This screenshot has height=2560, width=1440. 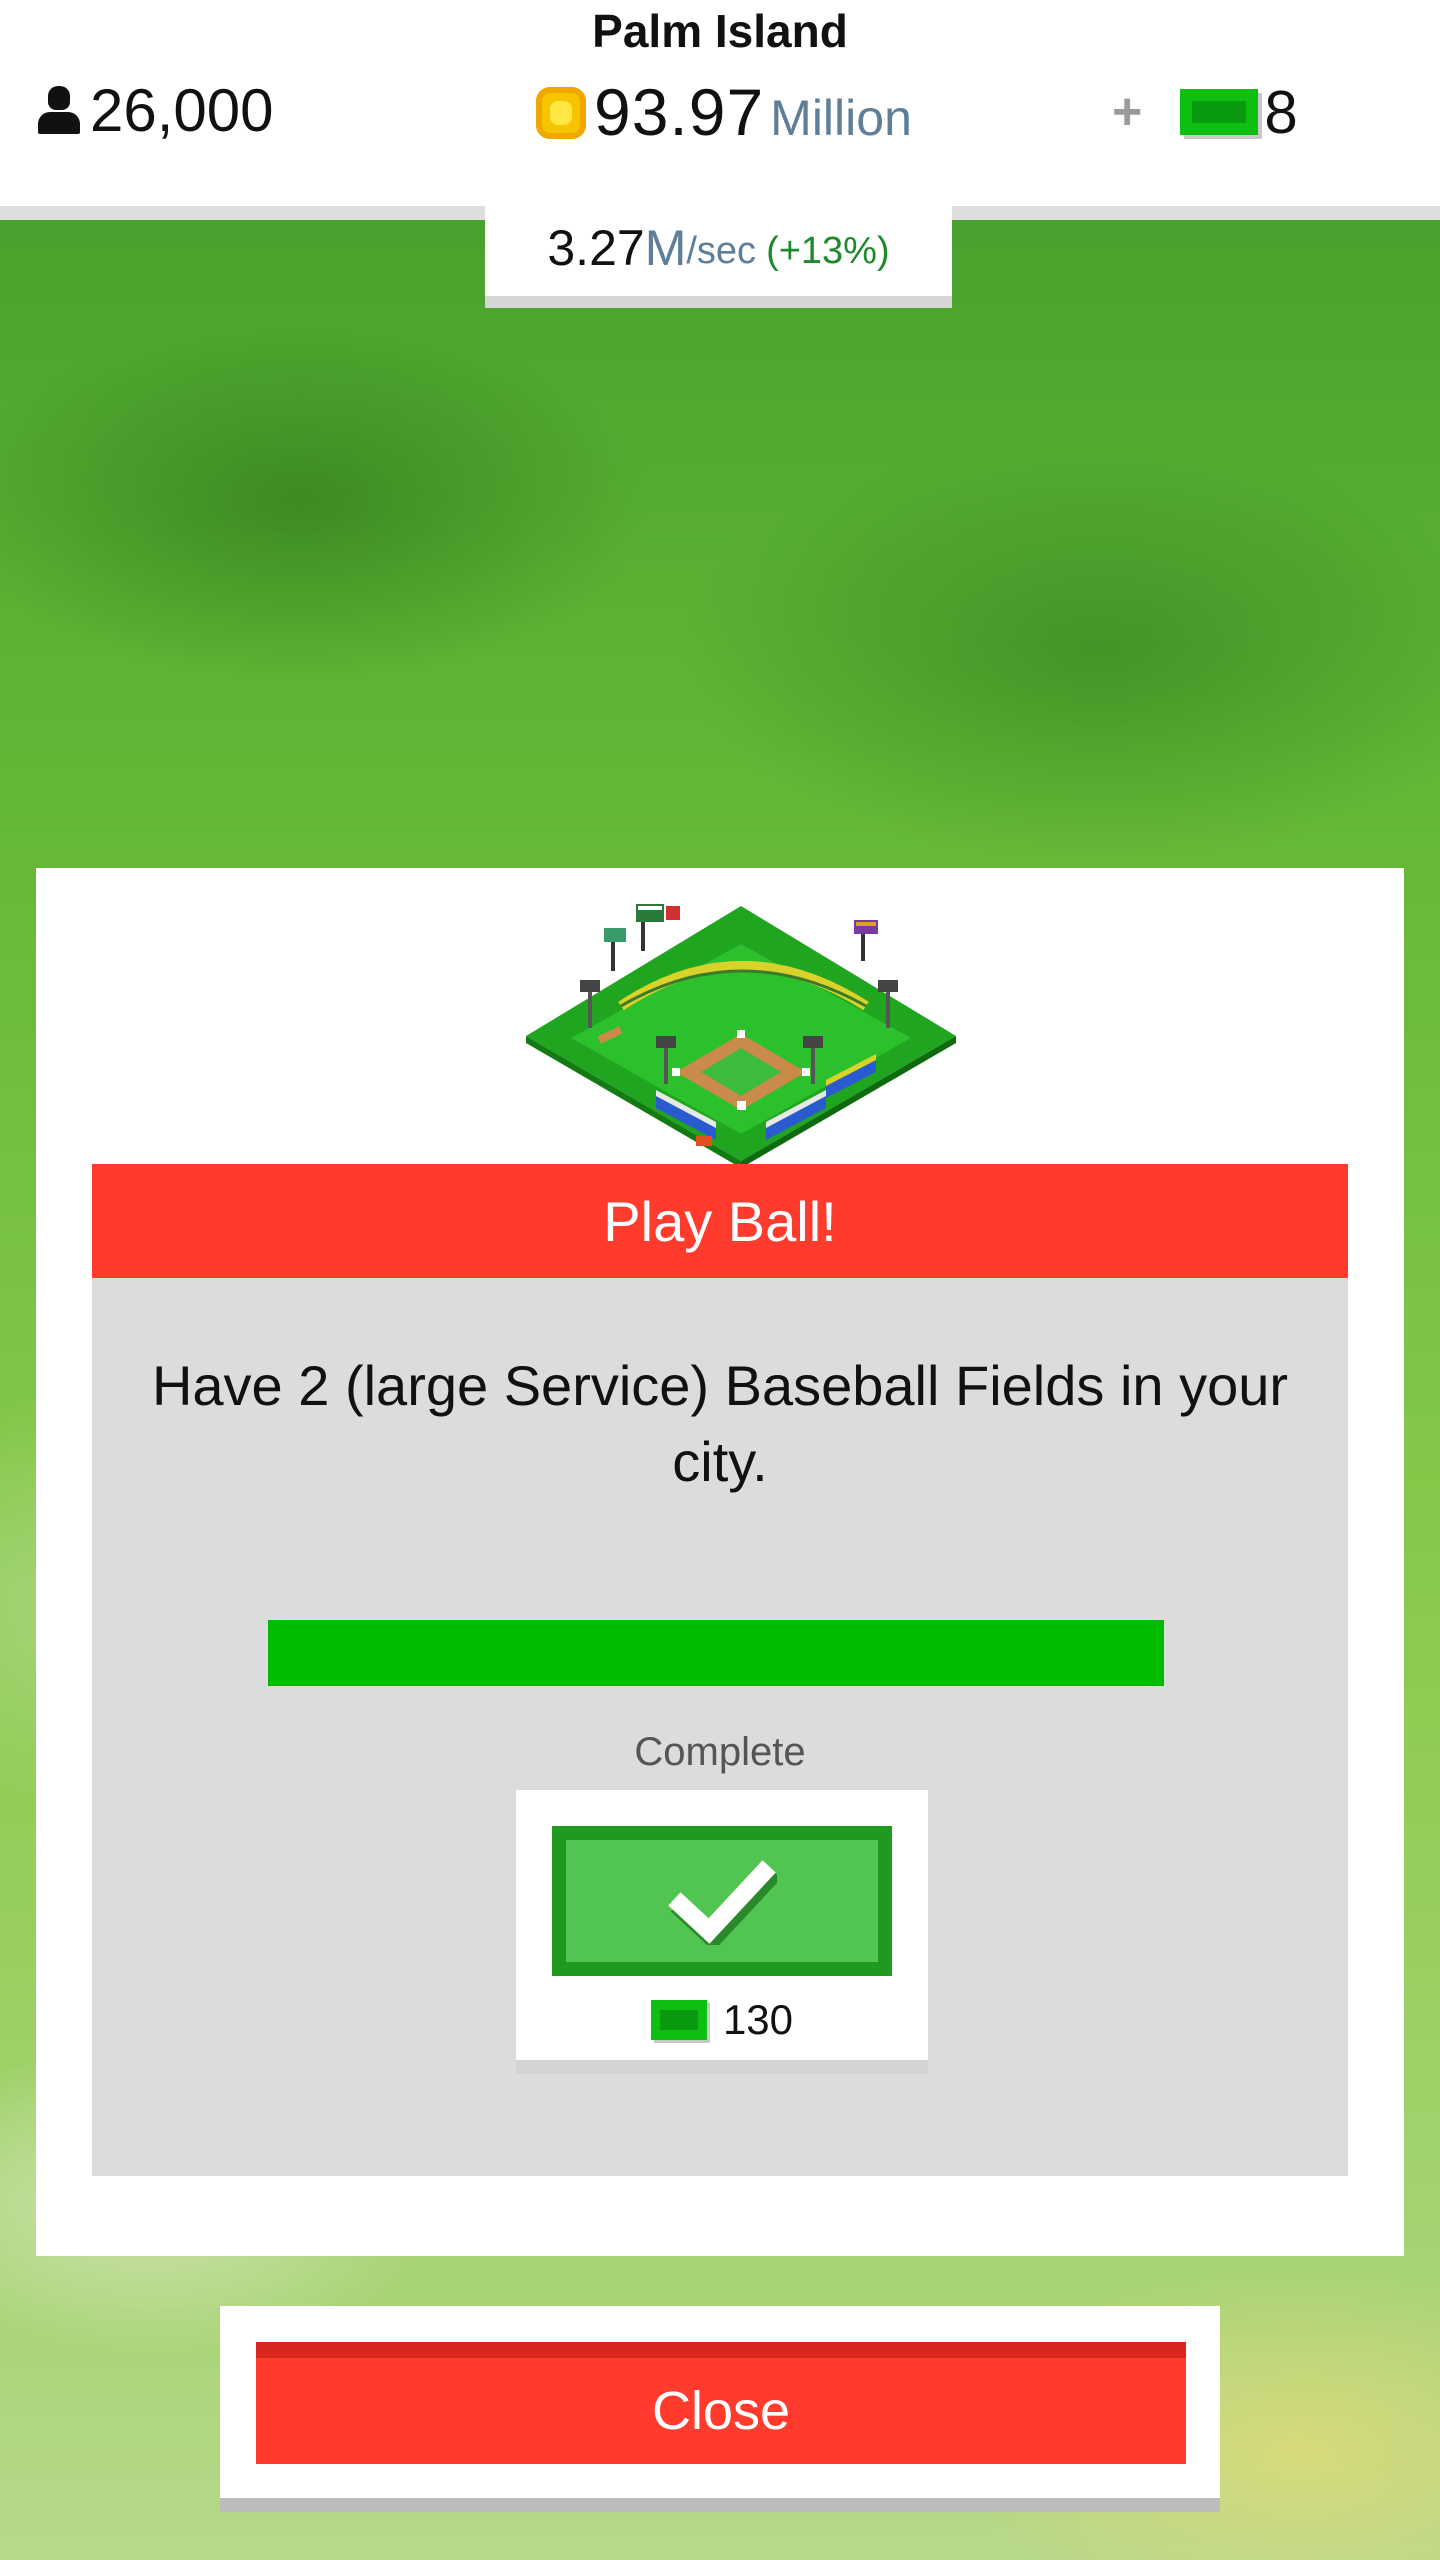 I want to click on close-button-label: Close, so click(x=721, y=2411).